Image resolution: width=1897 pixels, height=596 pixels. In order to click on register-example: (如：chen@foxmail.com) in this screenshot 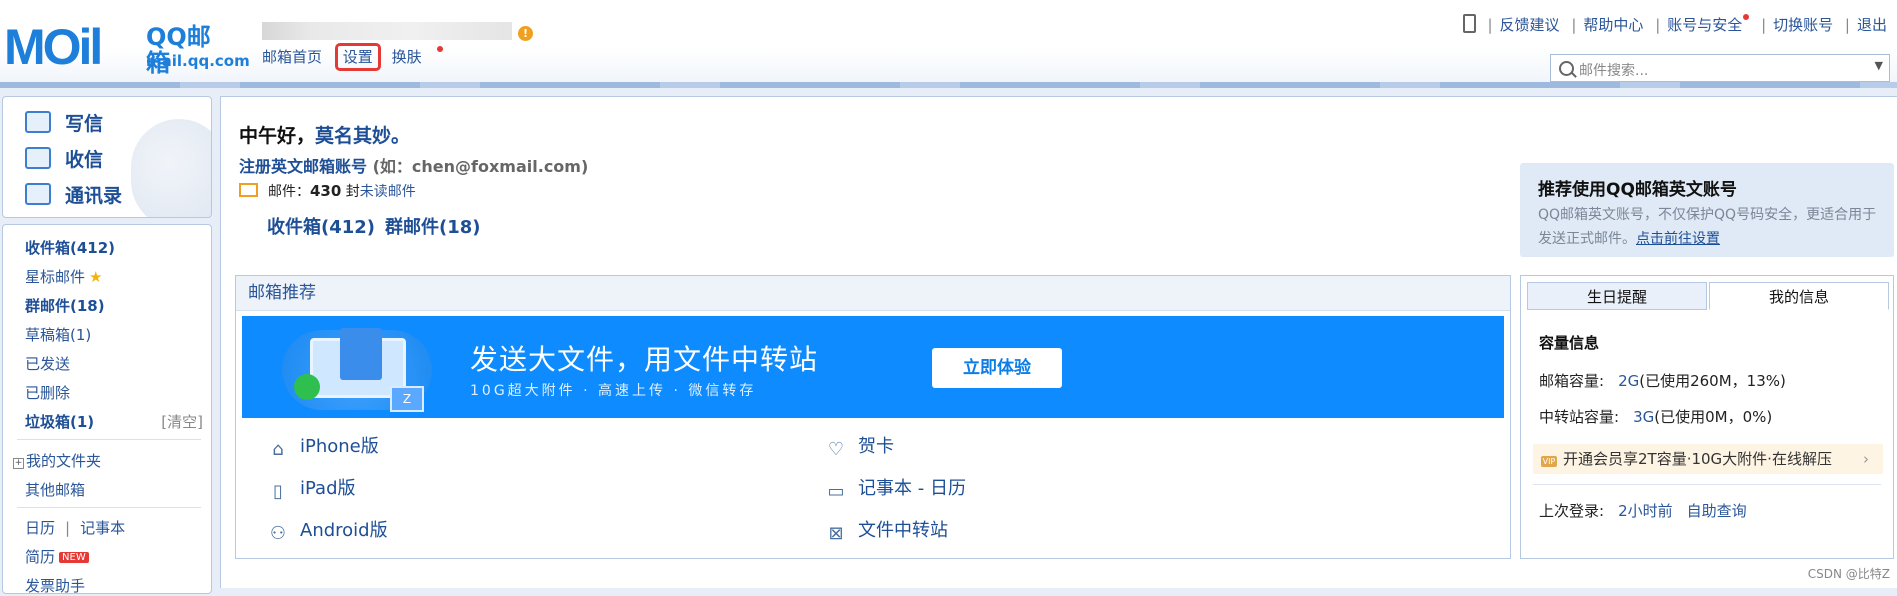, I will do `click(480, 166)`.